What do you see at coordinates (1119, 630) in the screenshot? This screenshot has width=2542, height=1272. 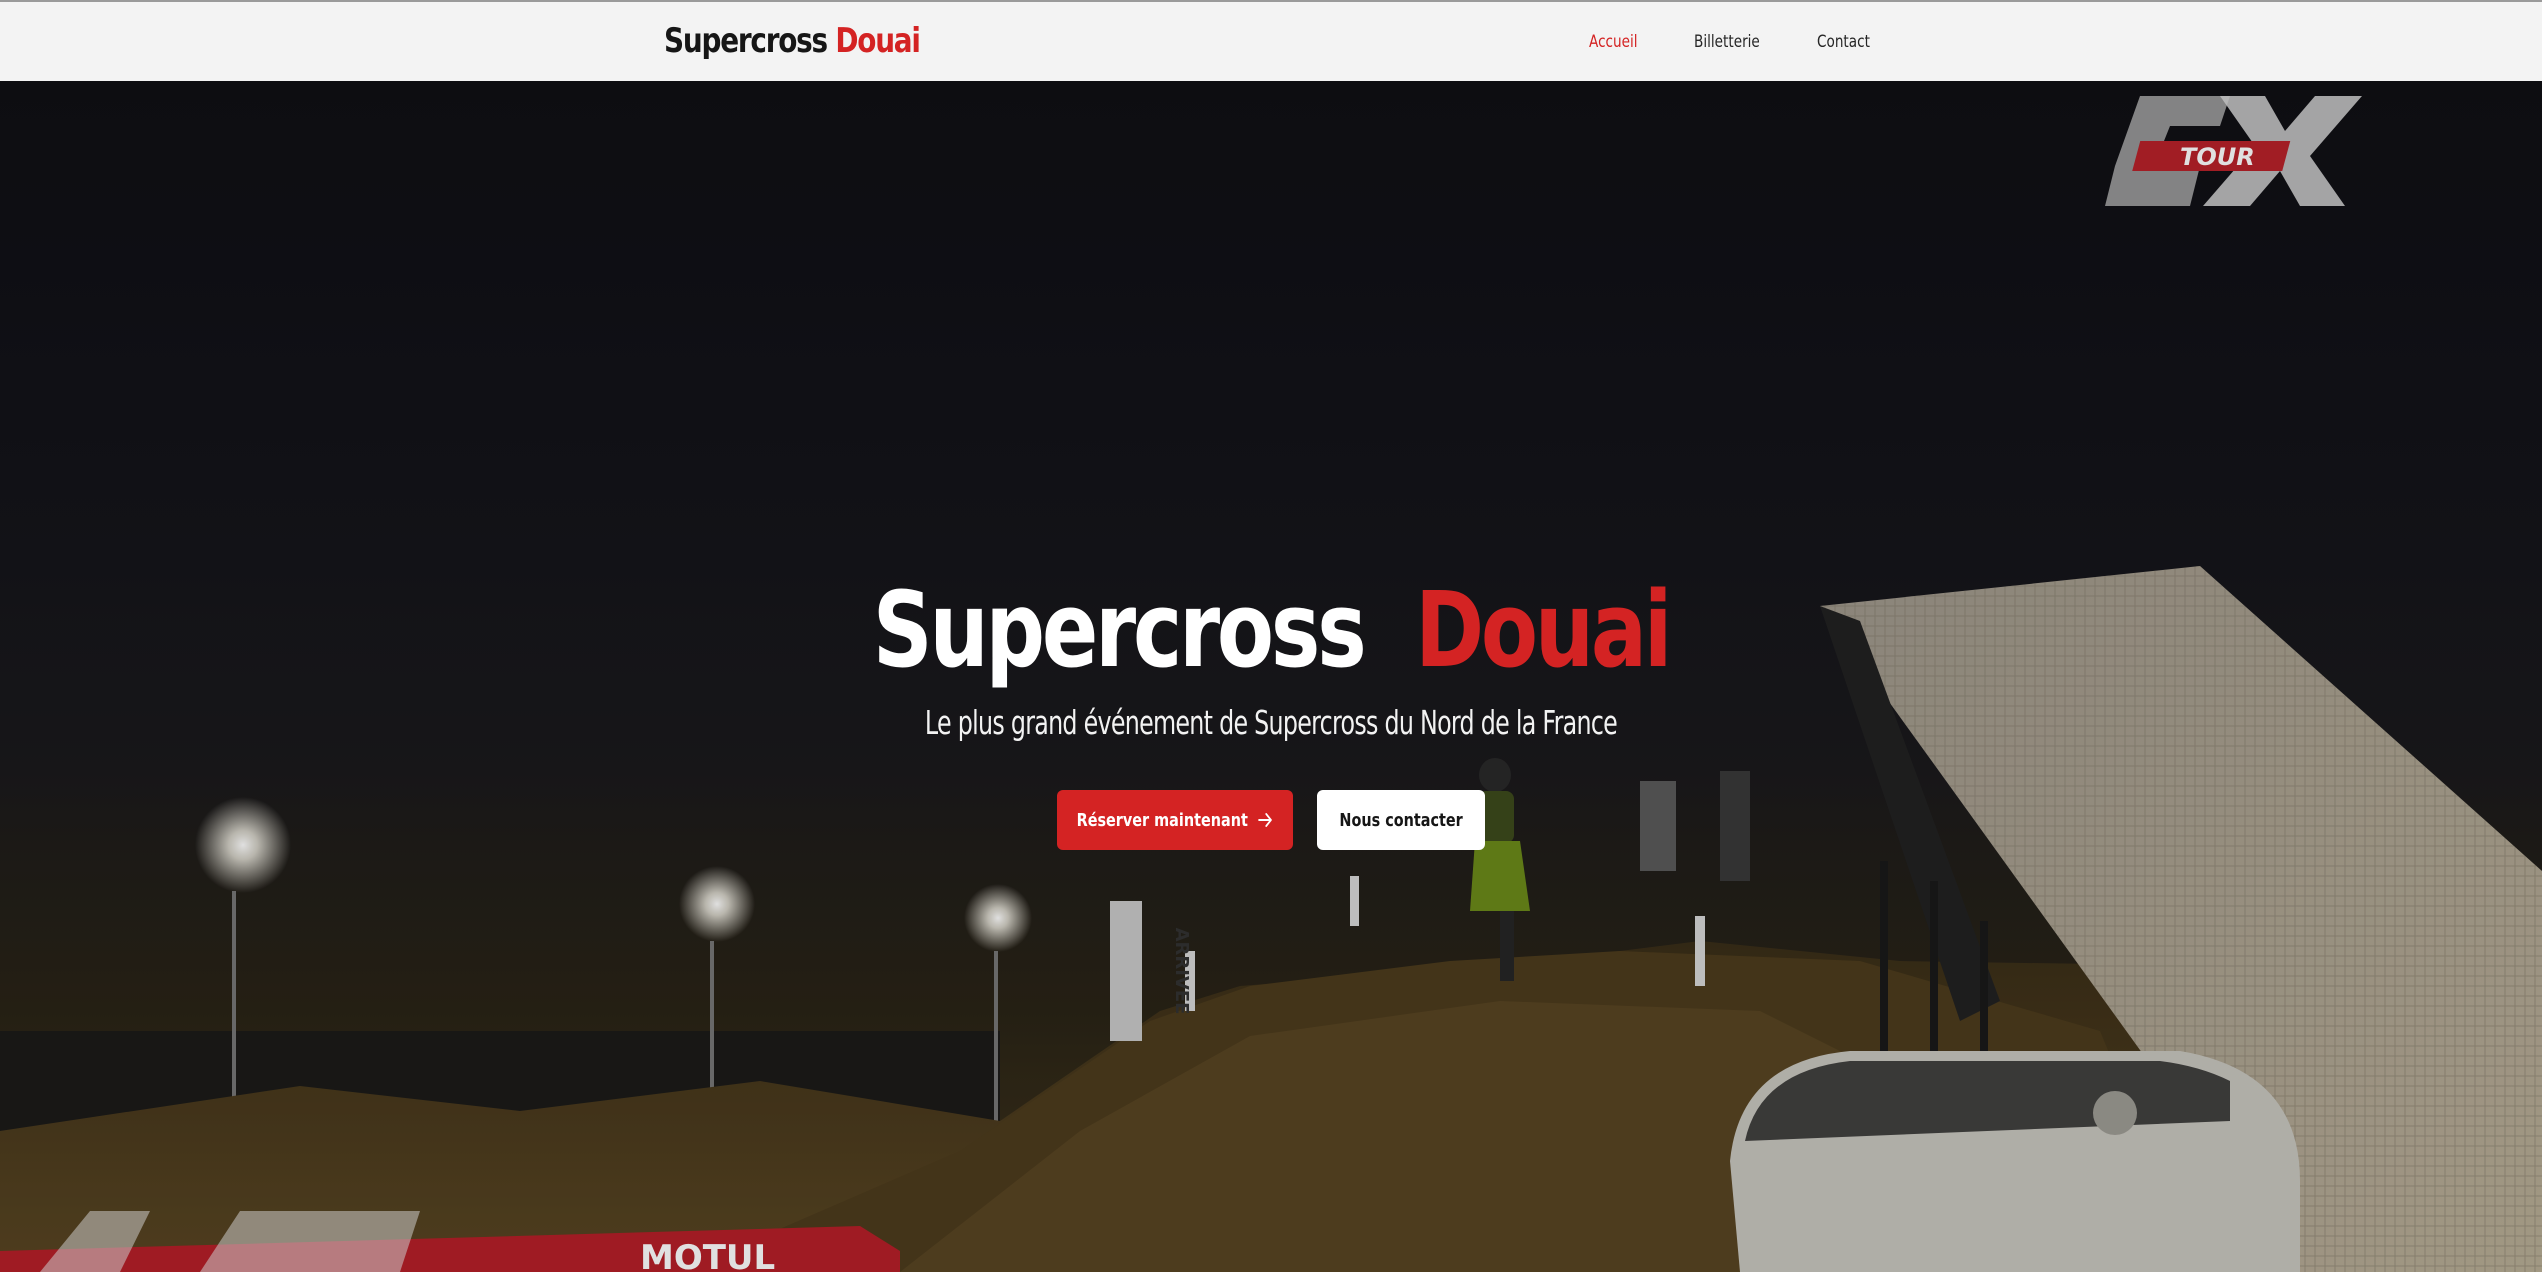 I see `hero-title-main: Supercross` at bounding box center [1119, 630].